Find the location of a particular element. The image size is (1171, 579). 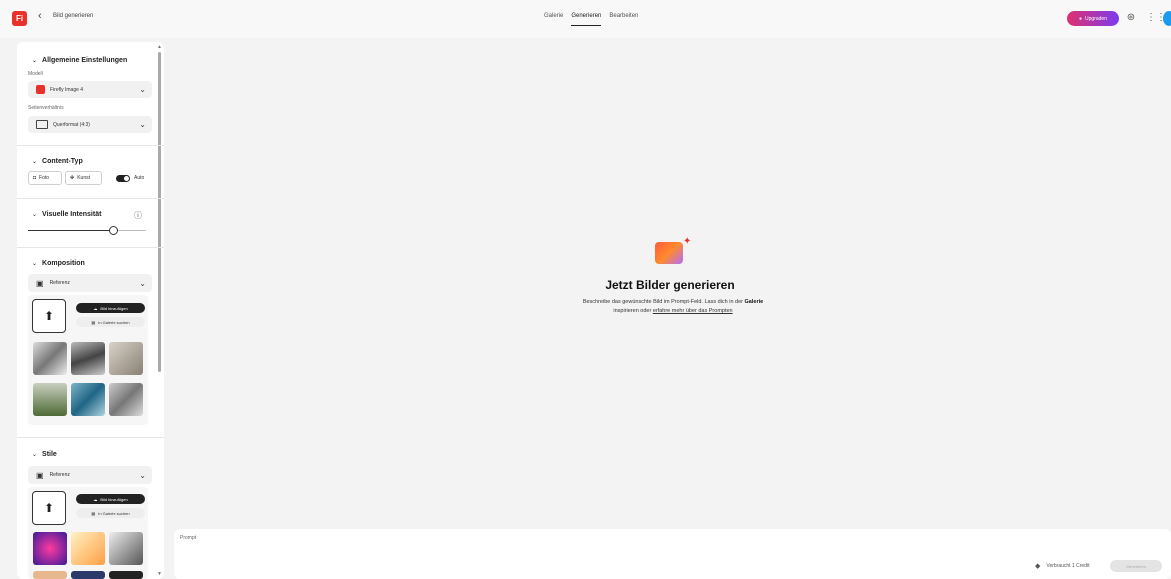

firefly-model-icon is located at coordinates (40, 89).